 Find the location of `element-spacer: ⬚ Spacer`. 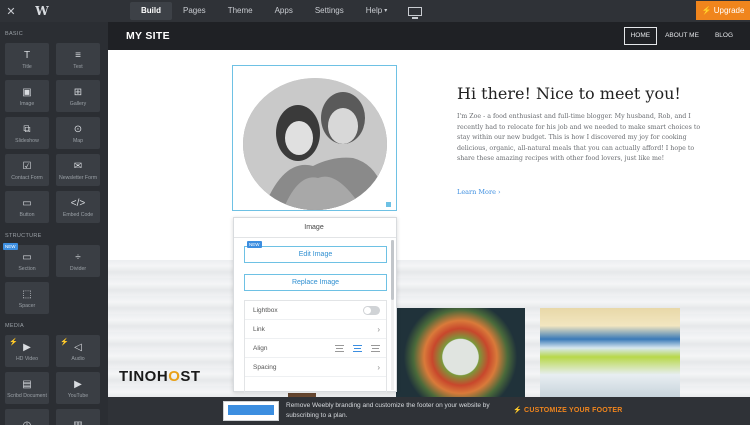

element-spacer: ⬚ Spacer is located at coordinates (27, 298).